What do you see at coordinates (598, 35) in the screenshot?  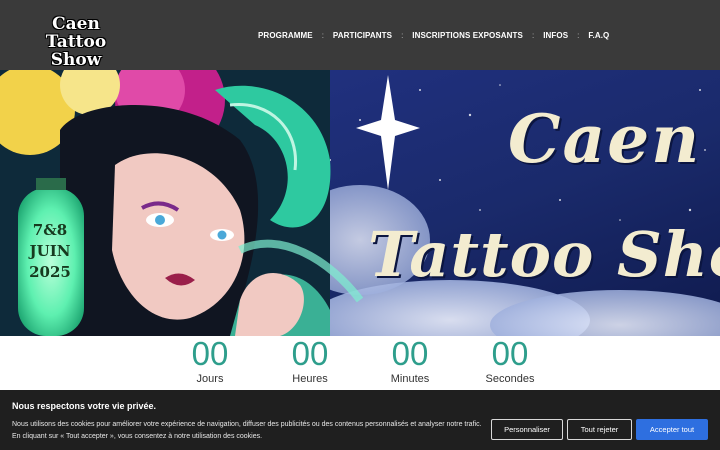 I see `nav-item-faq: F.A.Q` at bounding box center [598, 35].